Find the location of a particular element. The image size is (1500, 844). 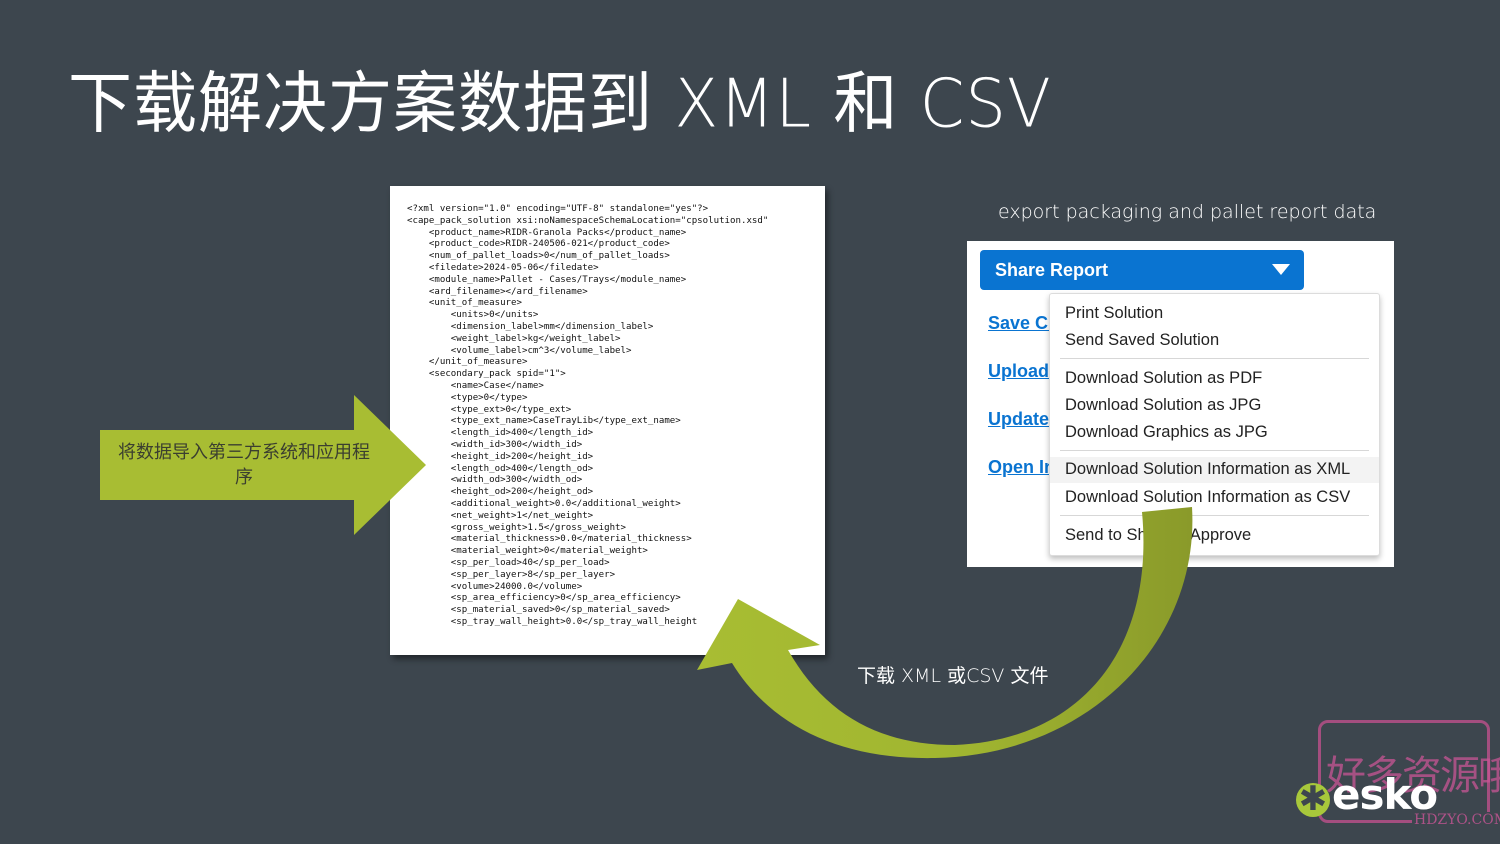

upload-link: Upload is located at coordinates (1023, 371).